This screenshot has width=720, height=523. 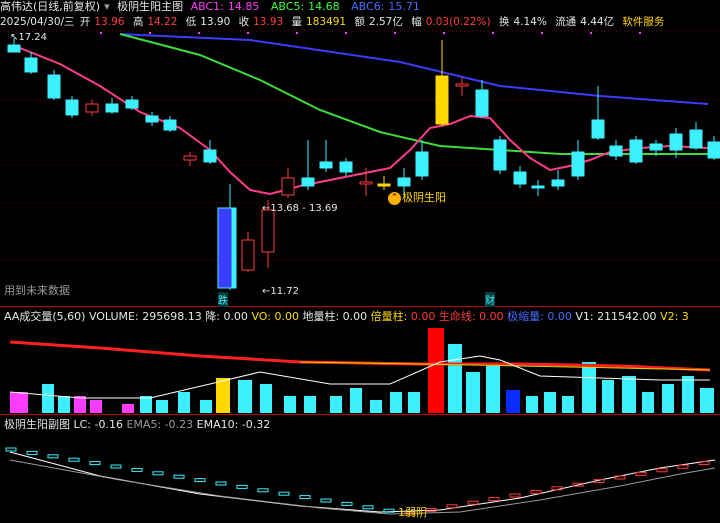 What do you see at coordinates (37, 424) in the screenshot?
I see `sub-title: 极阴生阳副图` at bounding box center [37, 424].